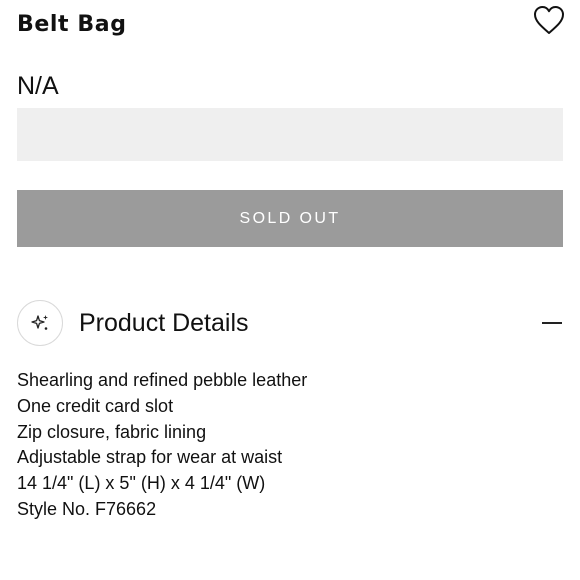  What do you see at coordinates (112, 431) in the screenshot?
I see `list-item: Zip closure, fabric lining` at bounding box center [112, 431].